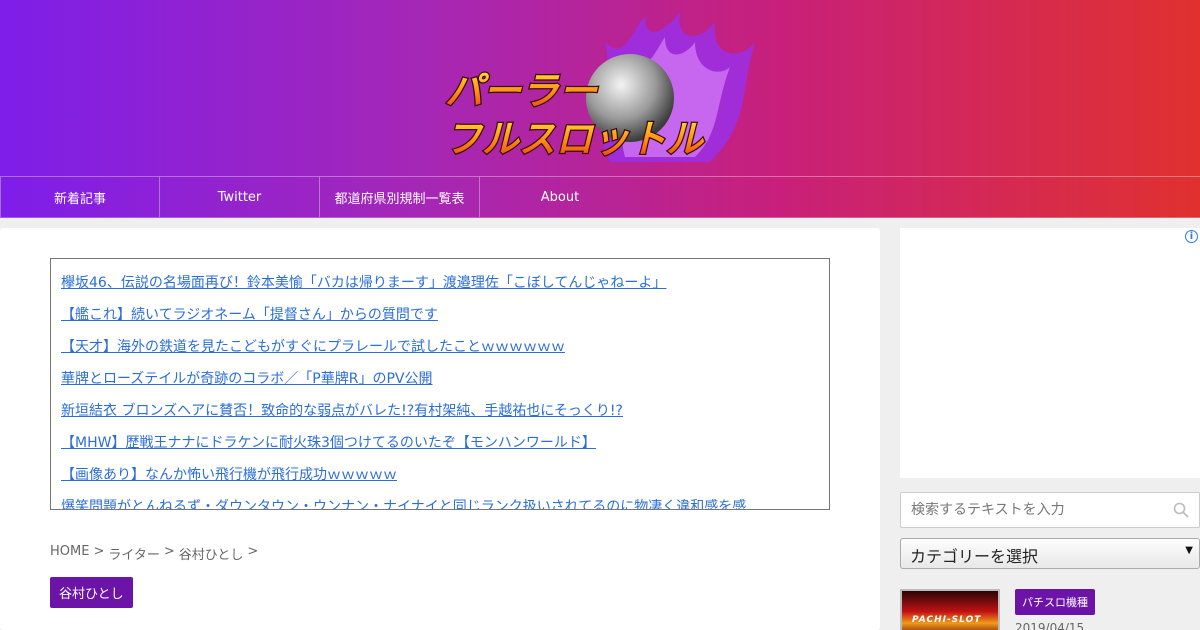 This screenshot has width=1200, height=630. I want to click on related-link: 華牌とローズテイルが奇跡のコラボ／「P華牌R」のPV公開, so click(440, 379).